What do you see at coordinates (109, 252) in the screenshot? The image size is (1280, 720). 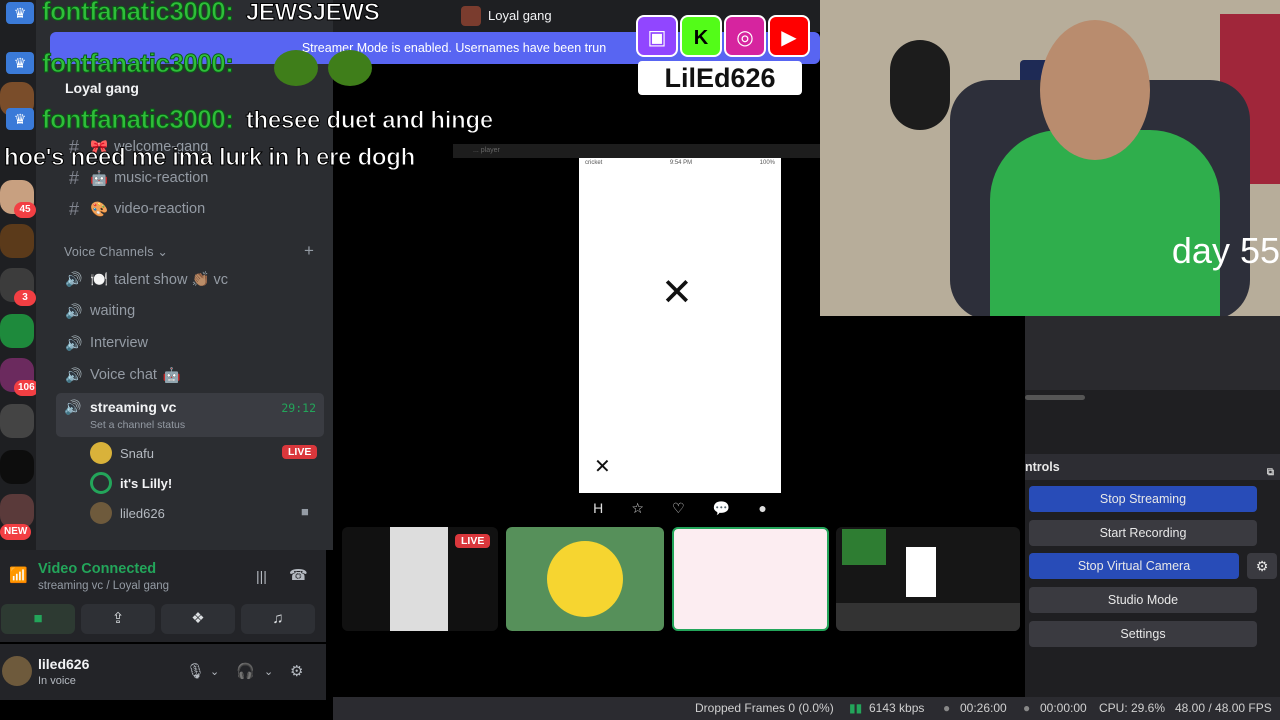 I see `section-label: Voice Channels` at bounding box center [109, 252].